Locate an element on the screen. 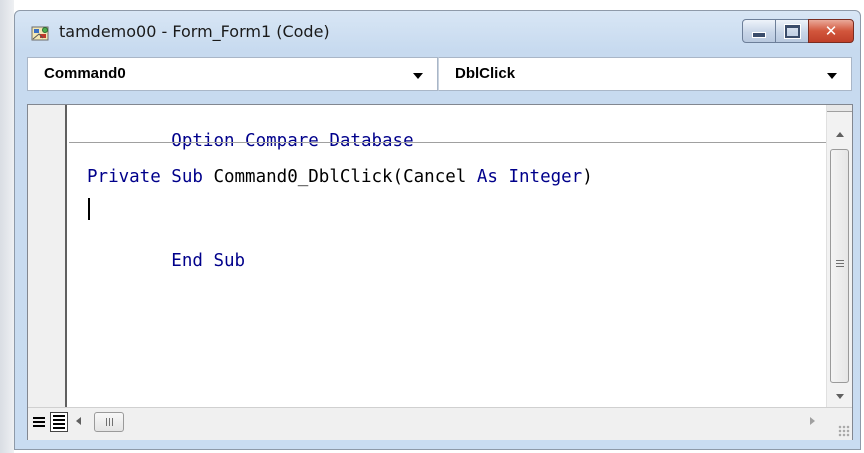 Image resolution: width=864 pixels, height=453 pixels. split-handle is located at coordinates (839, 108).